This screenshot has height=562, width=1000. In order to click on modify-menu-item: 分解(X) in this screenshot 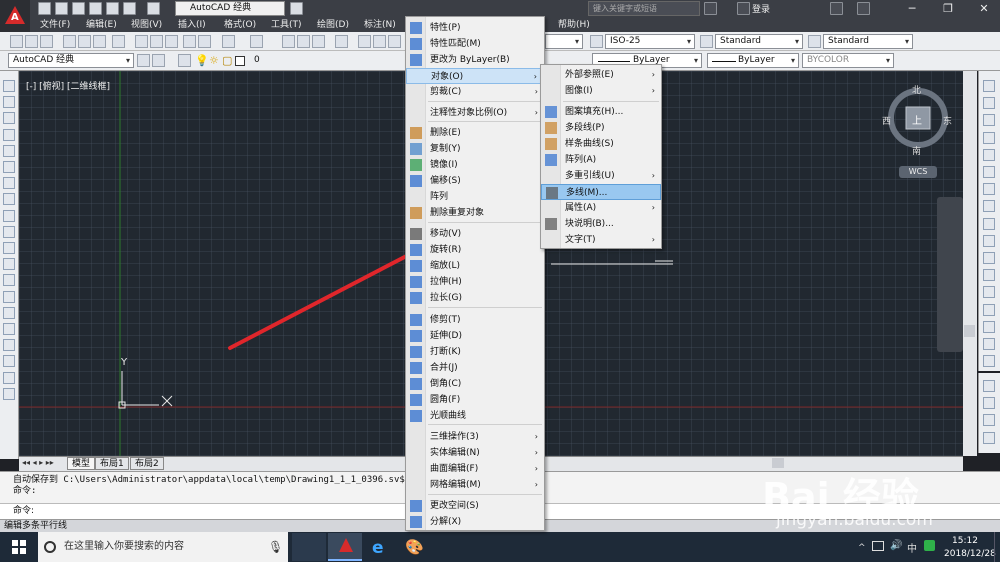, I will do `click(475, 522)`.